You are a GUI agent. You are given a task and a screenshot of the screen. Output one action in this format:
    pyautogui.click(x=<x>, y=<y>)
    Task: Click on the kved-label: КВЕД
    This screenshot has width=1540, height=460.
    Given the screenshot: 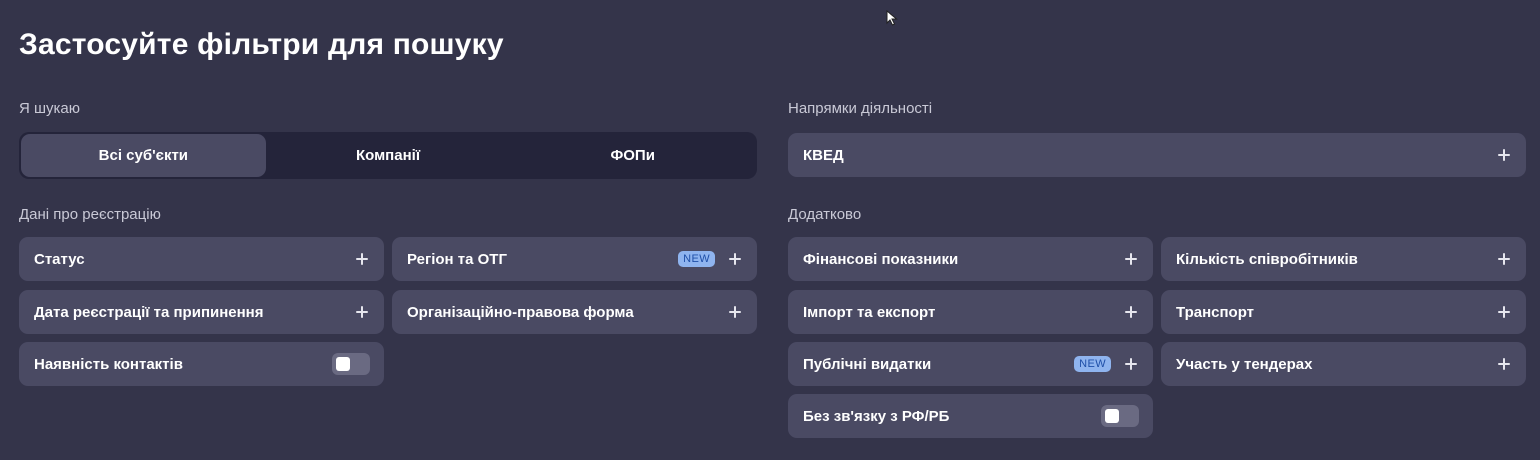 What is the action you would take?
    pyautogui.click(x=823, y=155)
    